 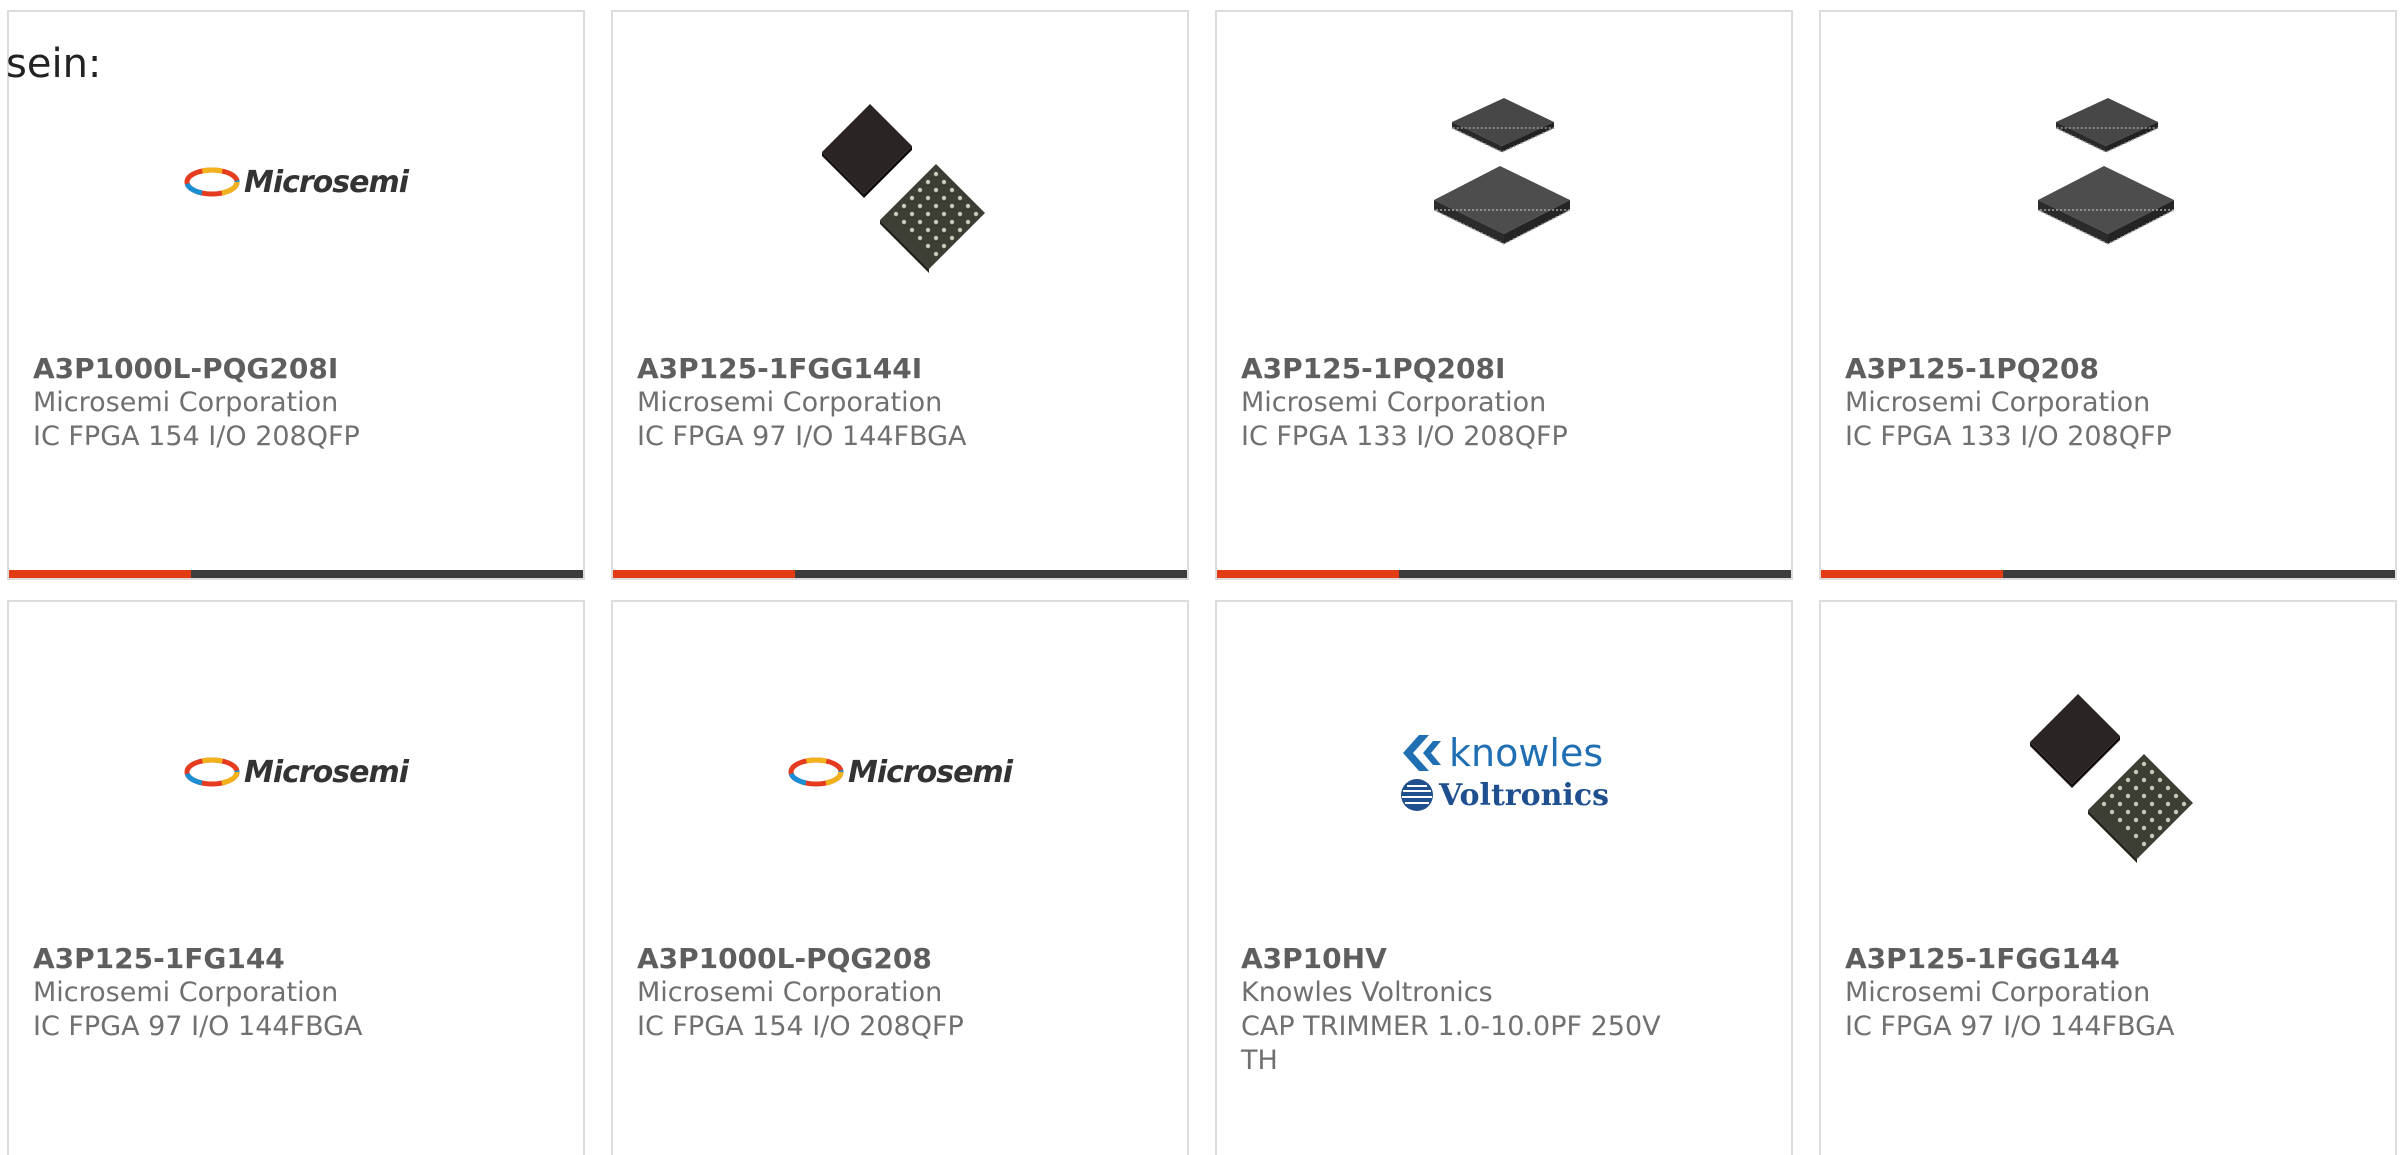 What do you see at coordinates (1451, 959) in the screenshot?
I see `part-number-link: A3P10HV` at bounding box center [1451, 959].